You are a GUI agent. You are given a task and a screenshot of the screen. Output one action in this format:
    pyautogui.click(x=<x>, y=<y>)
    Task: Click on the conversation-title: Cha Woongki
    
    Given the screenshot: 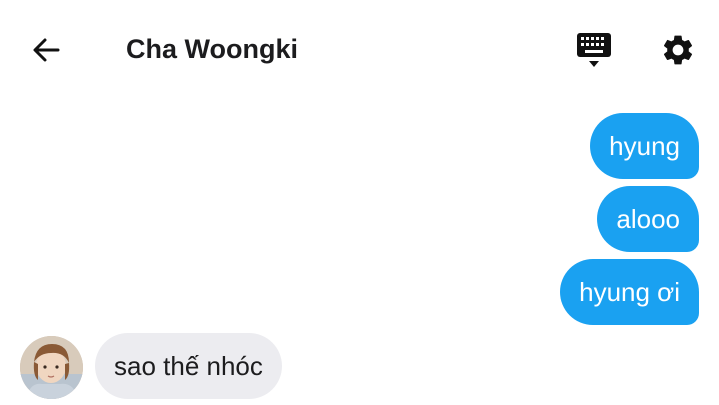 What is the action you would take?
    pyautogui.click(x=212, y=49)
    